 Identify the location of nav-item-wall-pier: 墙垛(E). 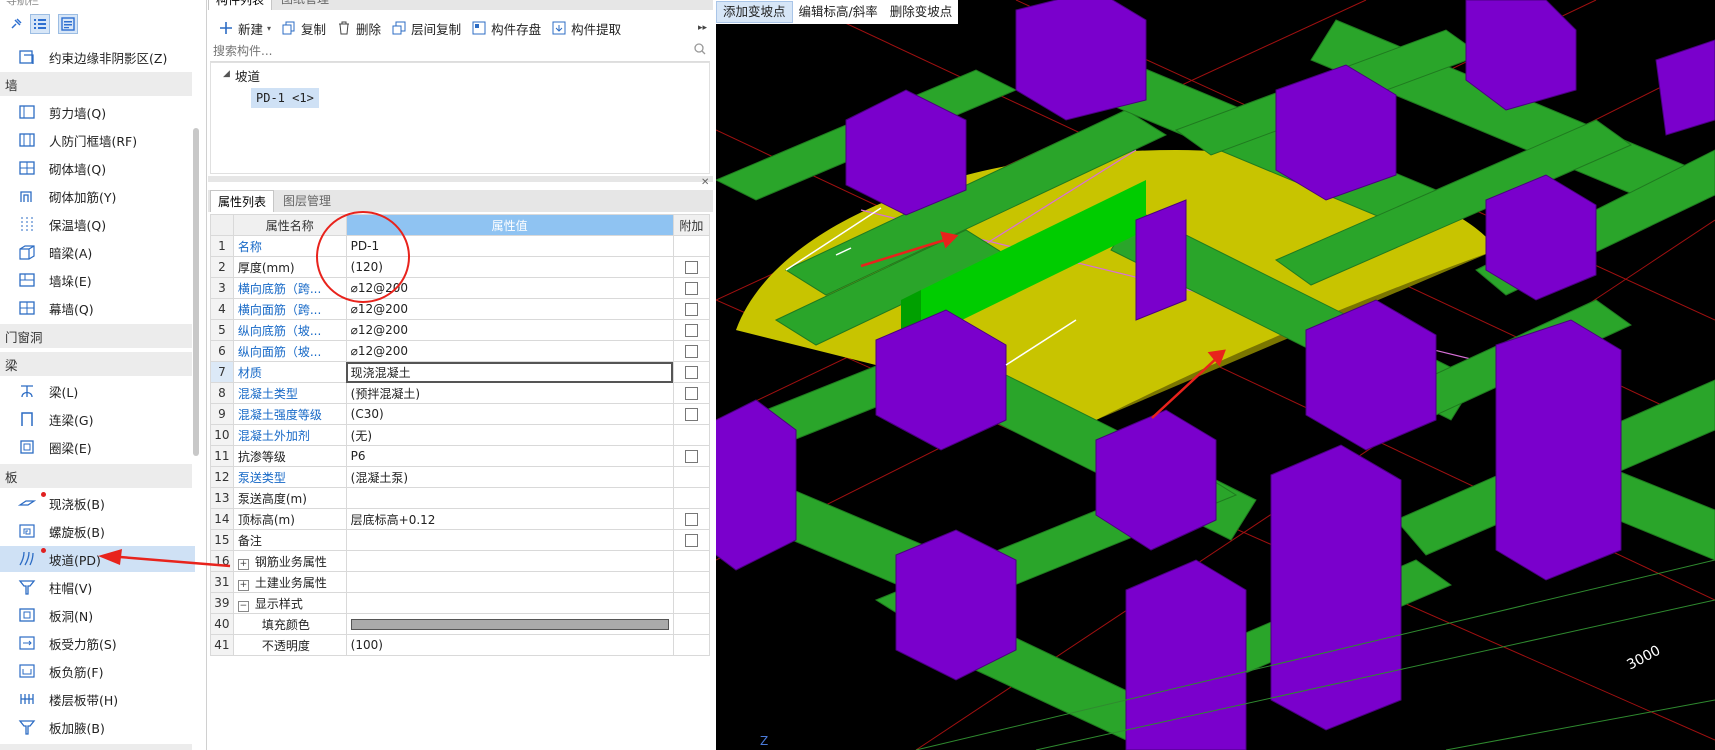
(97, 280).